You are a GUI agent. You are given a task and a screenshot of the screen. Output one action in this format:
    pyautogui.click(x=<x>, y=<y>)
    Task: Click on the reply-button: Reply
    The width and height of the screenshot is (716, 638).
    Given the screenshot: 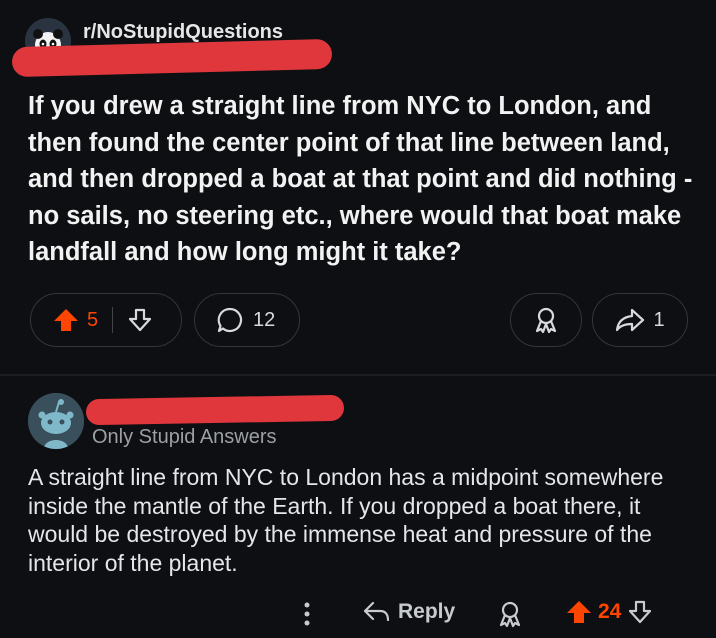 What is the action you would take?
    pyautogui.click(x=408, y=612)
    